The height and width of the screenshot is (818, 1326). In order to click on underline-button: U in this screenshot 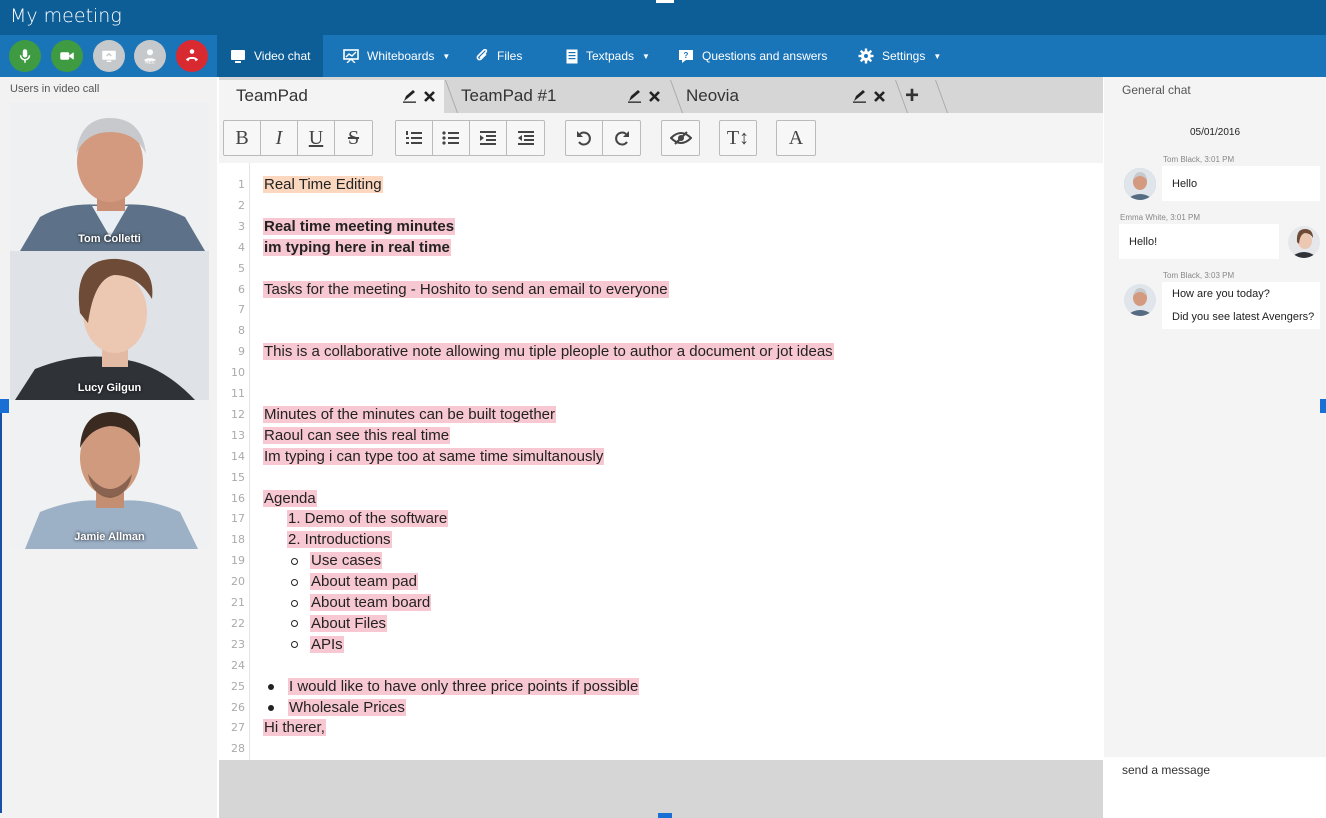, I will do `click(316, 138)`.